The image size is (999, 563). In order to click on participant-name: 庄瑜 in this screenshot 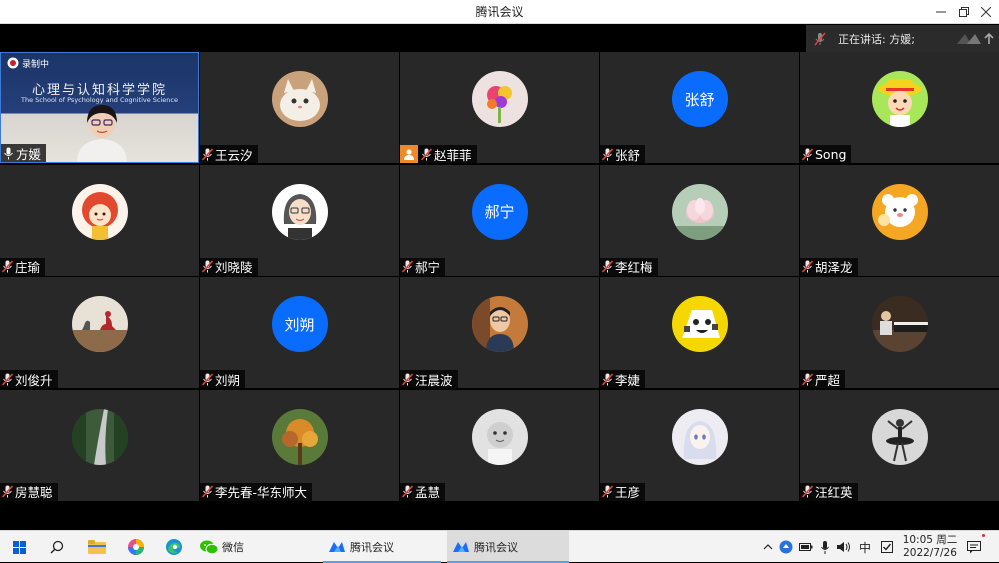, I will do `click(28, 267)`.